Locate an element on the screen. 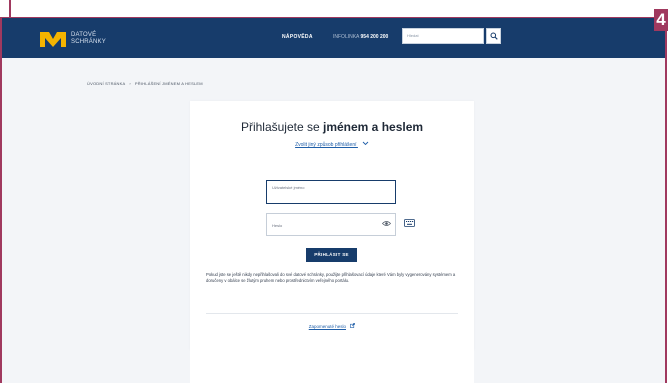  login-title-prefix: Přihlašujete se is located at coordinates (280, 127).